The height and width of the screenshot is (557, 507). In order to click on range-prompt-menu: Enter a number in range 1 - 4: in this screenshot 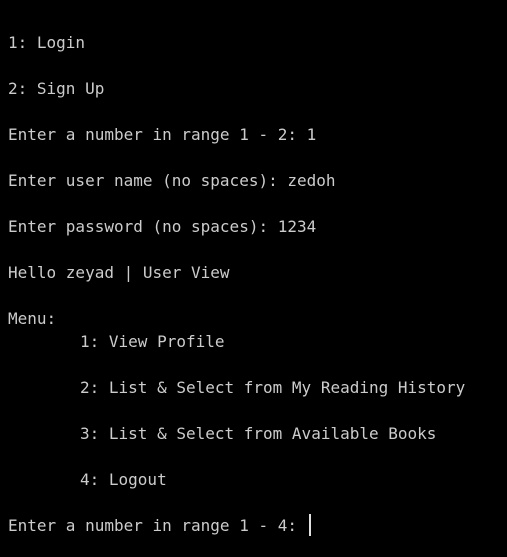, I will do `click(157, 525)`.